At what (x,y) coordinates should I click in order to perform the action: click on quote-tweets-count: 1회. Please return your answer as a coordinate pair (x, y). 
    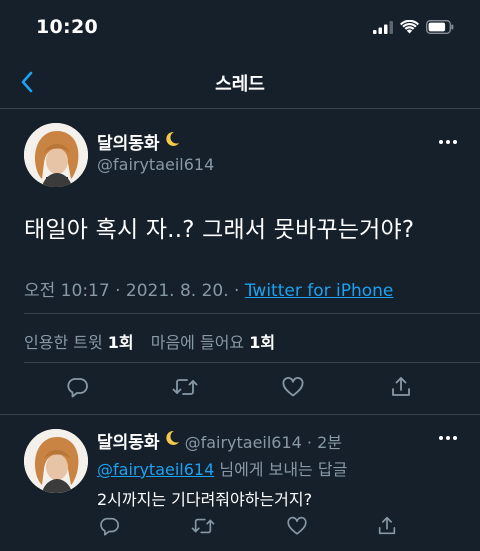
    Looking at the image, I should click on (120, 342).